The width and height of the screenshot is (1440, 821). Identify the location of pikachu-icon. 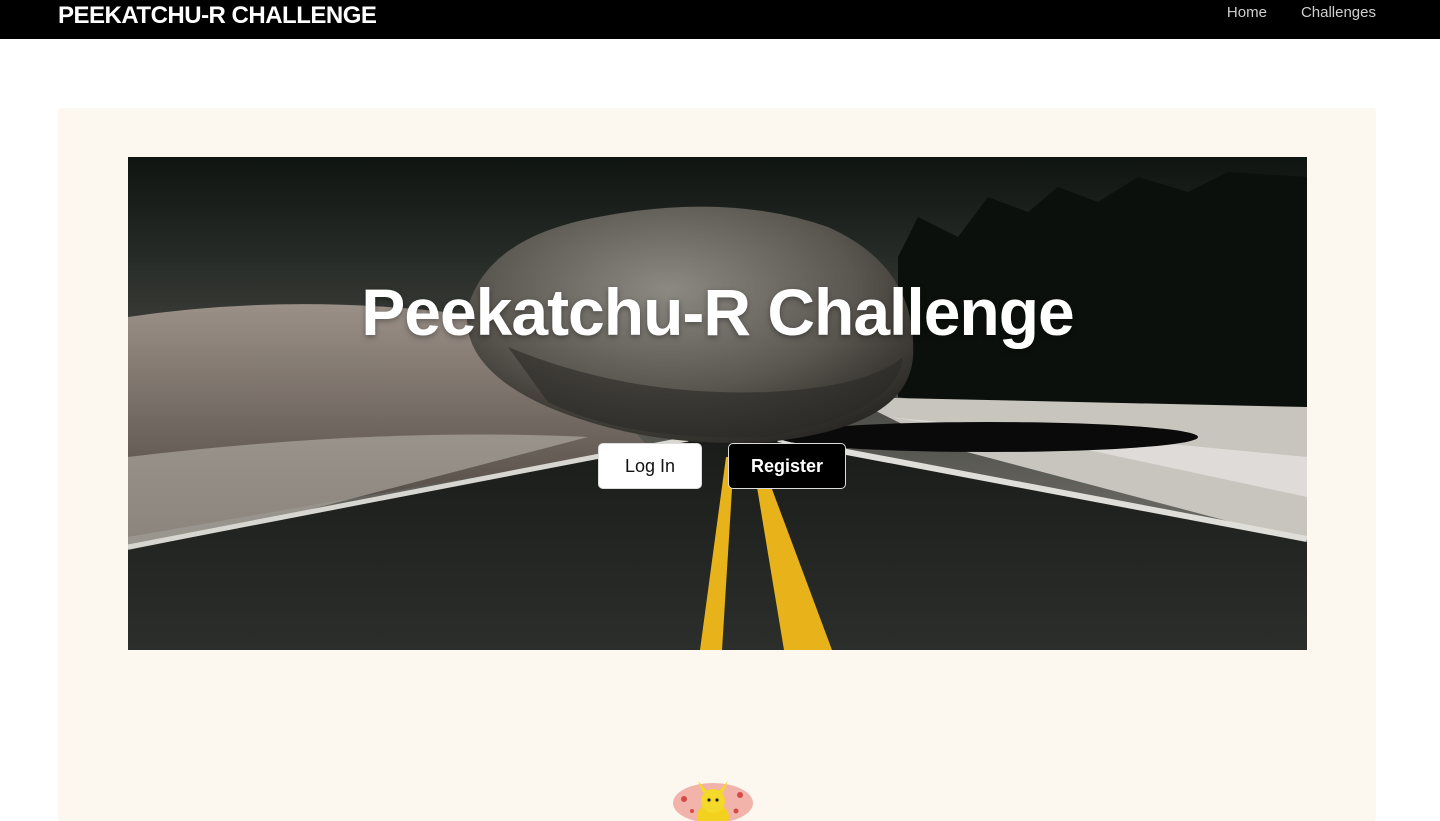
(713, 801).